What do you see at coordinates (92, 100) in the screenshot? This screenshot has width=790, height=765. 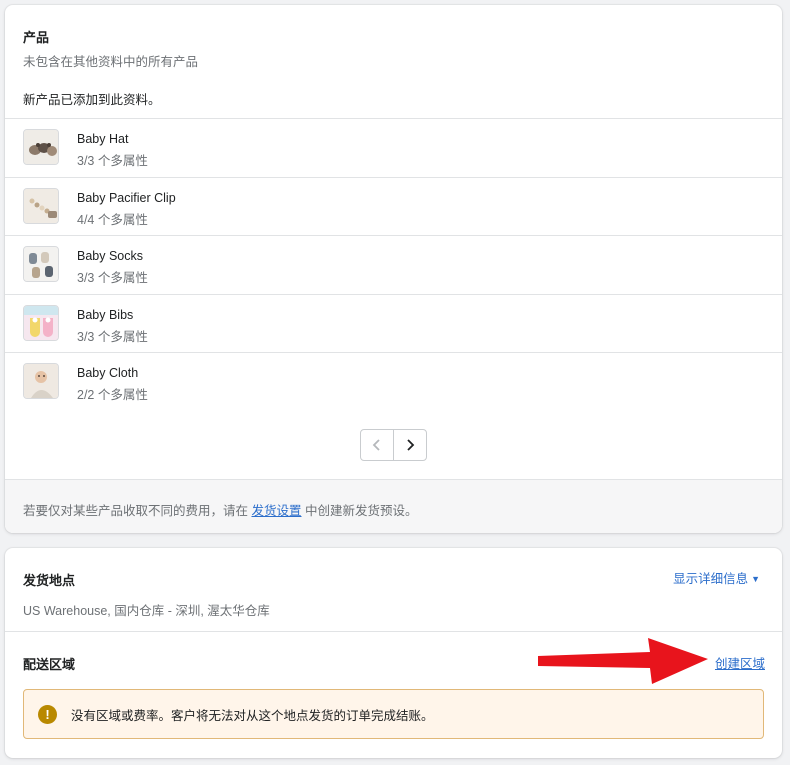 I see `products-note: 新产品已添加到此资料。` at bounding box center [92, 100].